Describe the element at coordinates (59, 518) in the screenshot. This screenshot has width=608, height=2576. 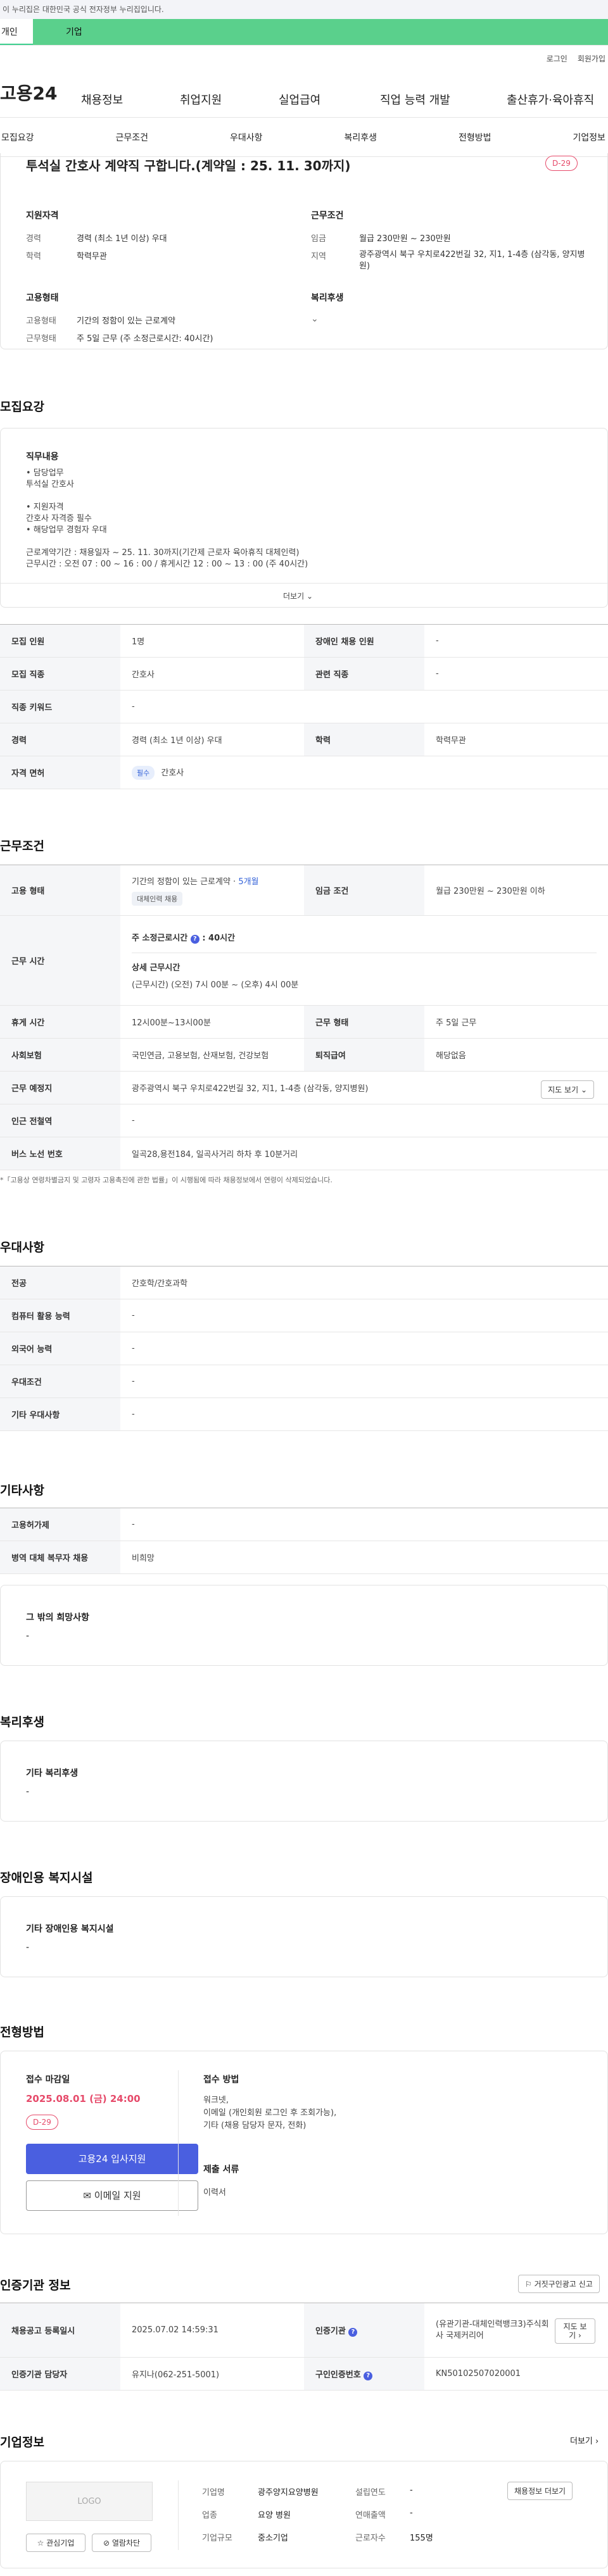
I see `duty-line: 간호사 자격증 필수` at that location.